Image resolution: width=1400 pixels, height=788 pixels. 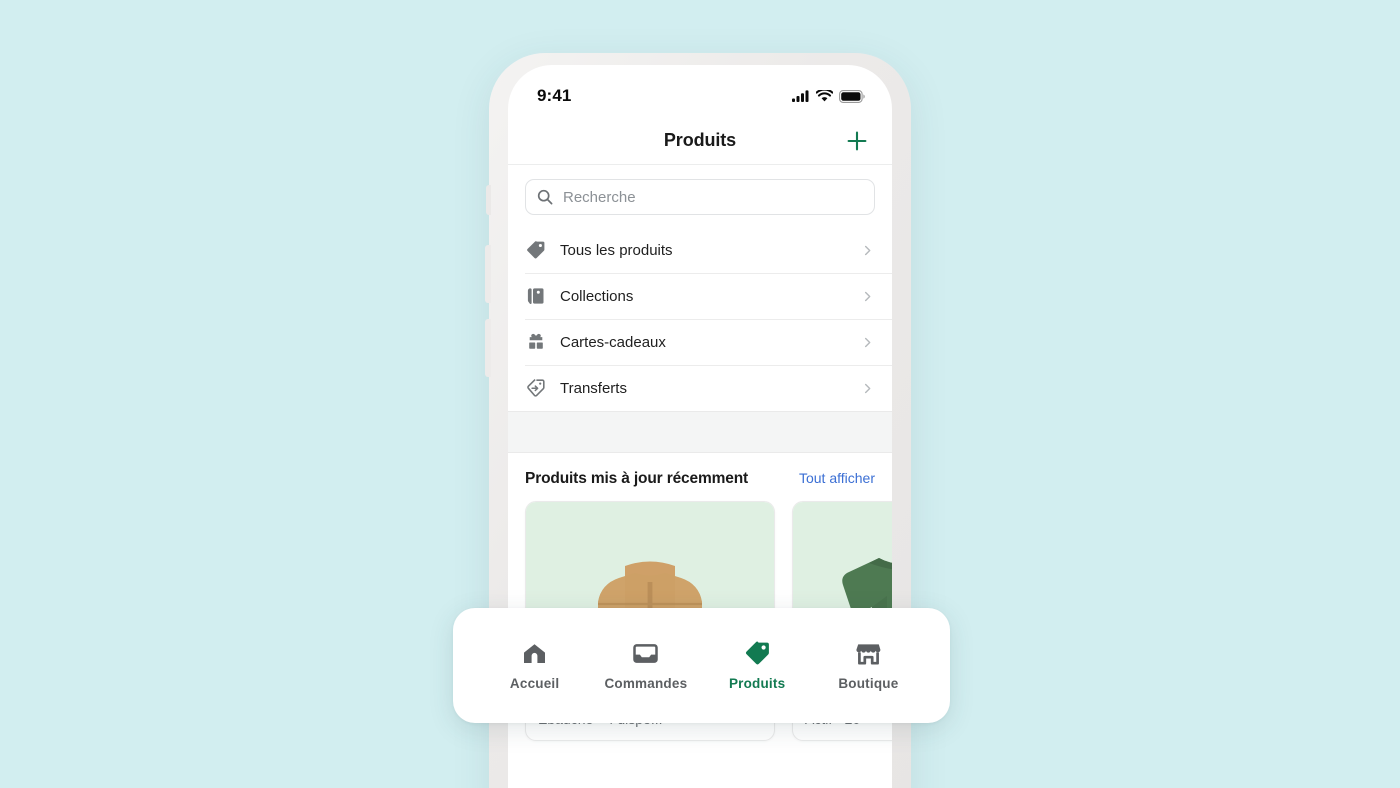 I want to click on nav-header: Produits, so click(x=700, y=141).